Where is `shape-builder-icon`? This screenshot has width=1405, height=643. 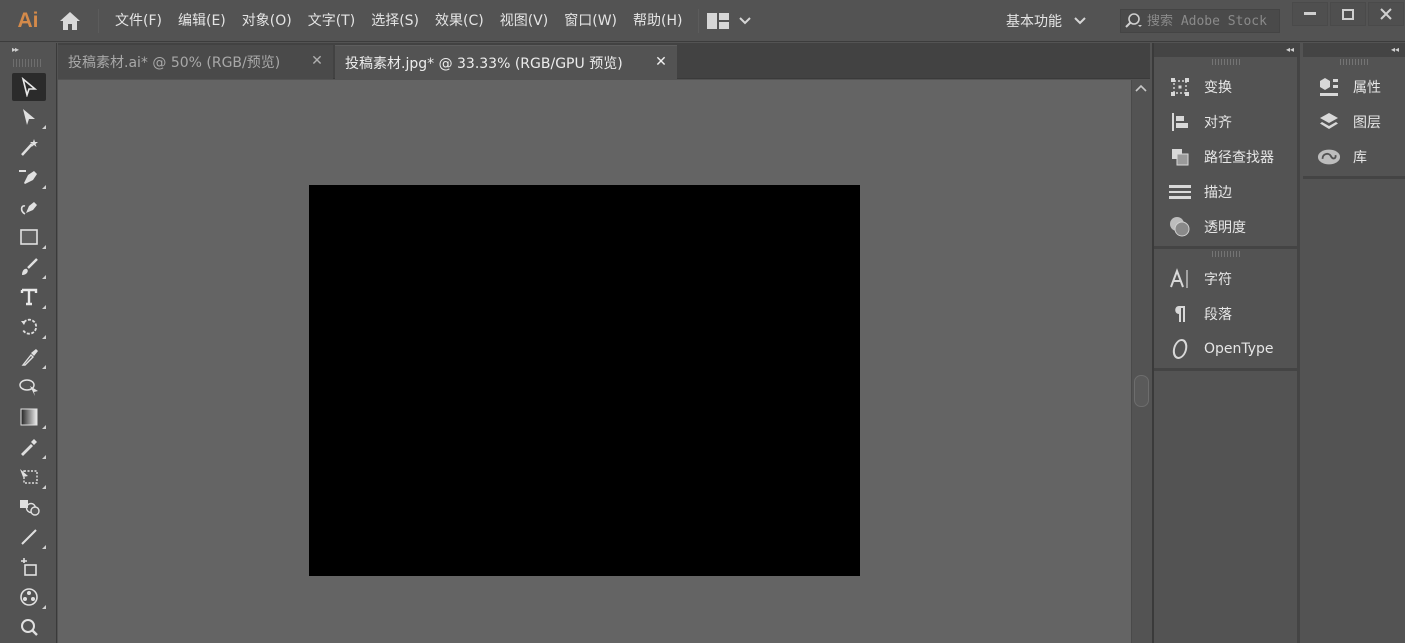 shape-builder-icon is located at coordinates (28, 387).